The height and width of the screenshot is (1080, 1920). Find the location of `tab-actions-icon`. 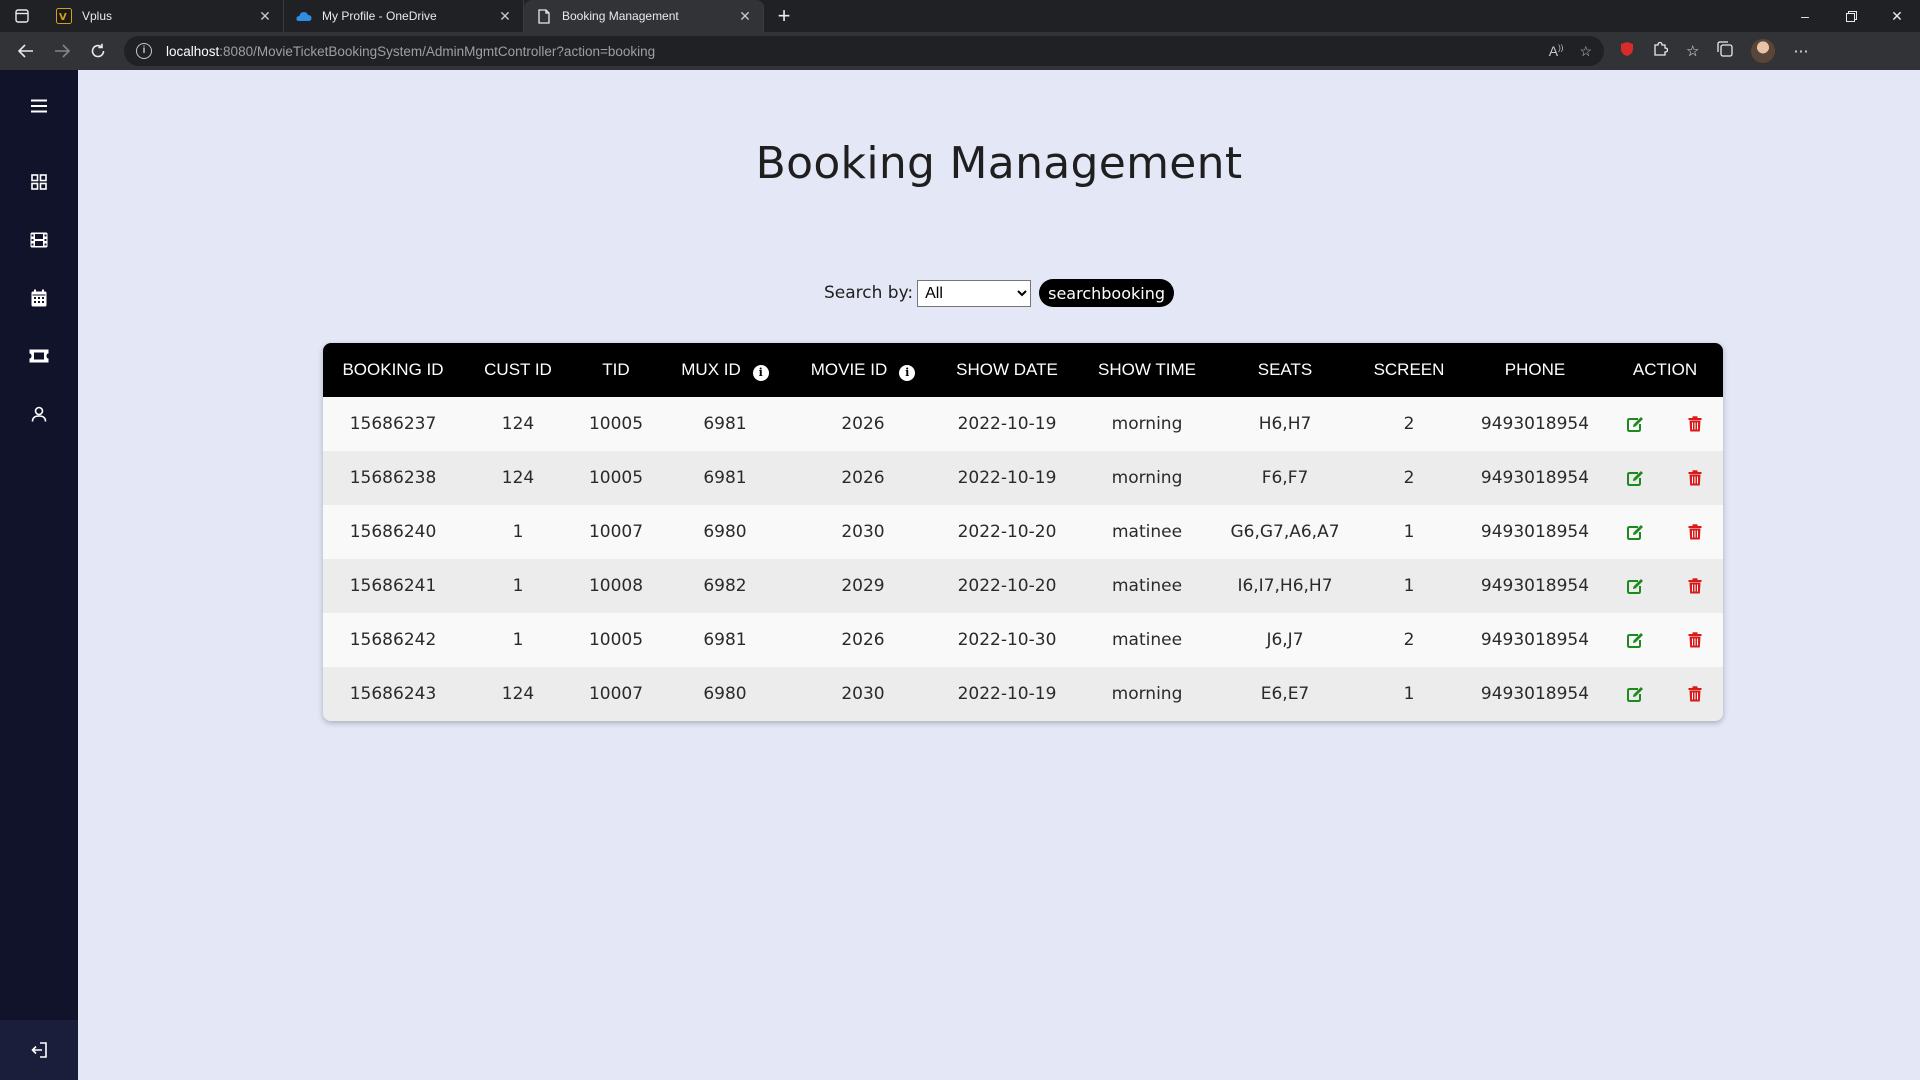

tab-actions-icon is located at coordinates (22, 16).